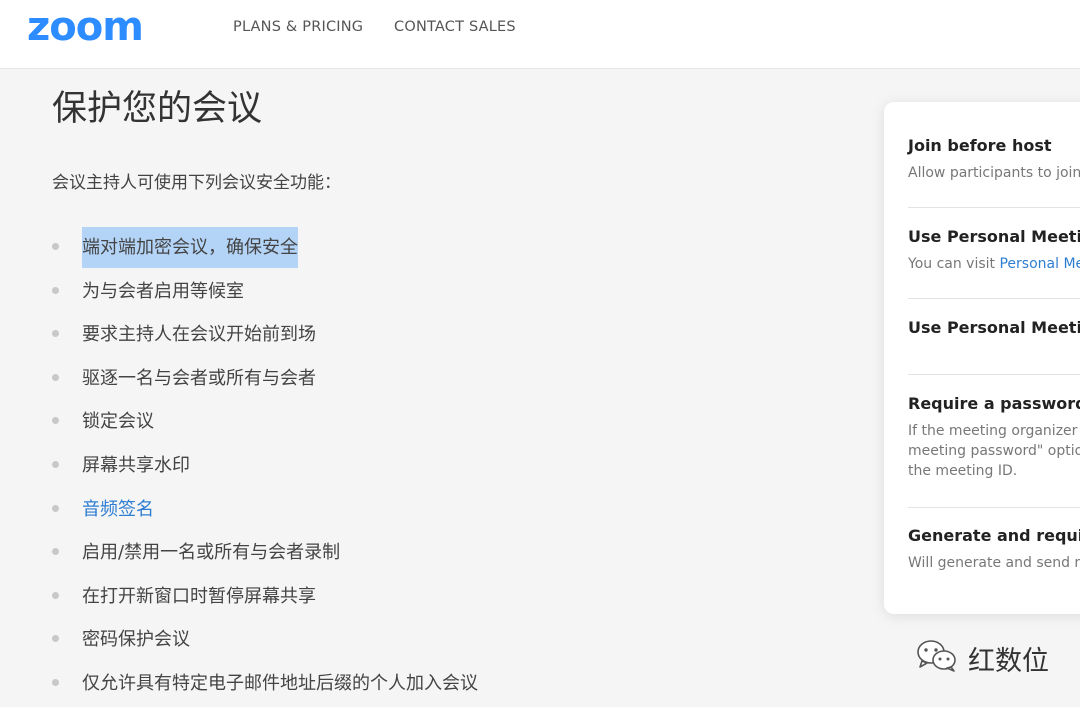  What do you see at coordinates (118, 509) in the screenshot?
I see `audio-signature-link: 音频签名` at bounding box center [118, 509].